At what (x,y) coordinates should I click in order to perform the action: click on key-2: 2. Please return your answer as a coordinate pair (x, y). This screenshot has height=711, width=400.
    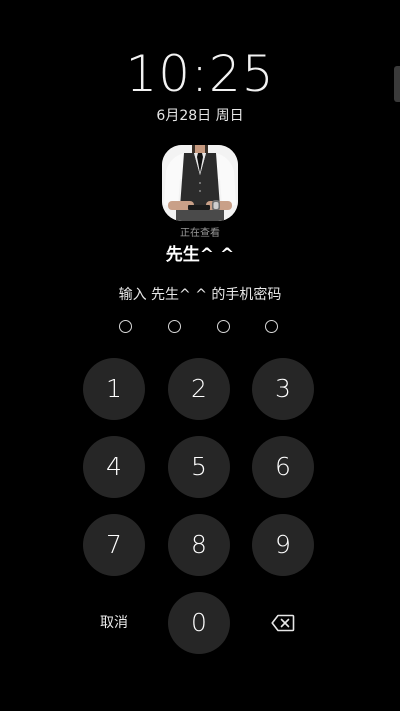
    Looking at the image, I should click on (199, 389).